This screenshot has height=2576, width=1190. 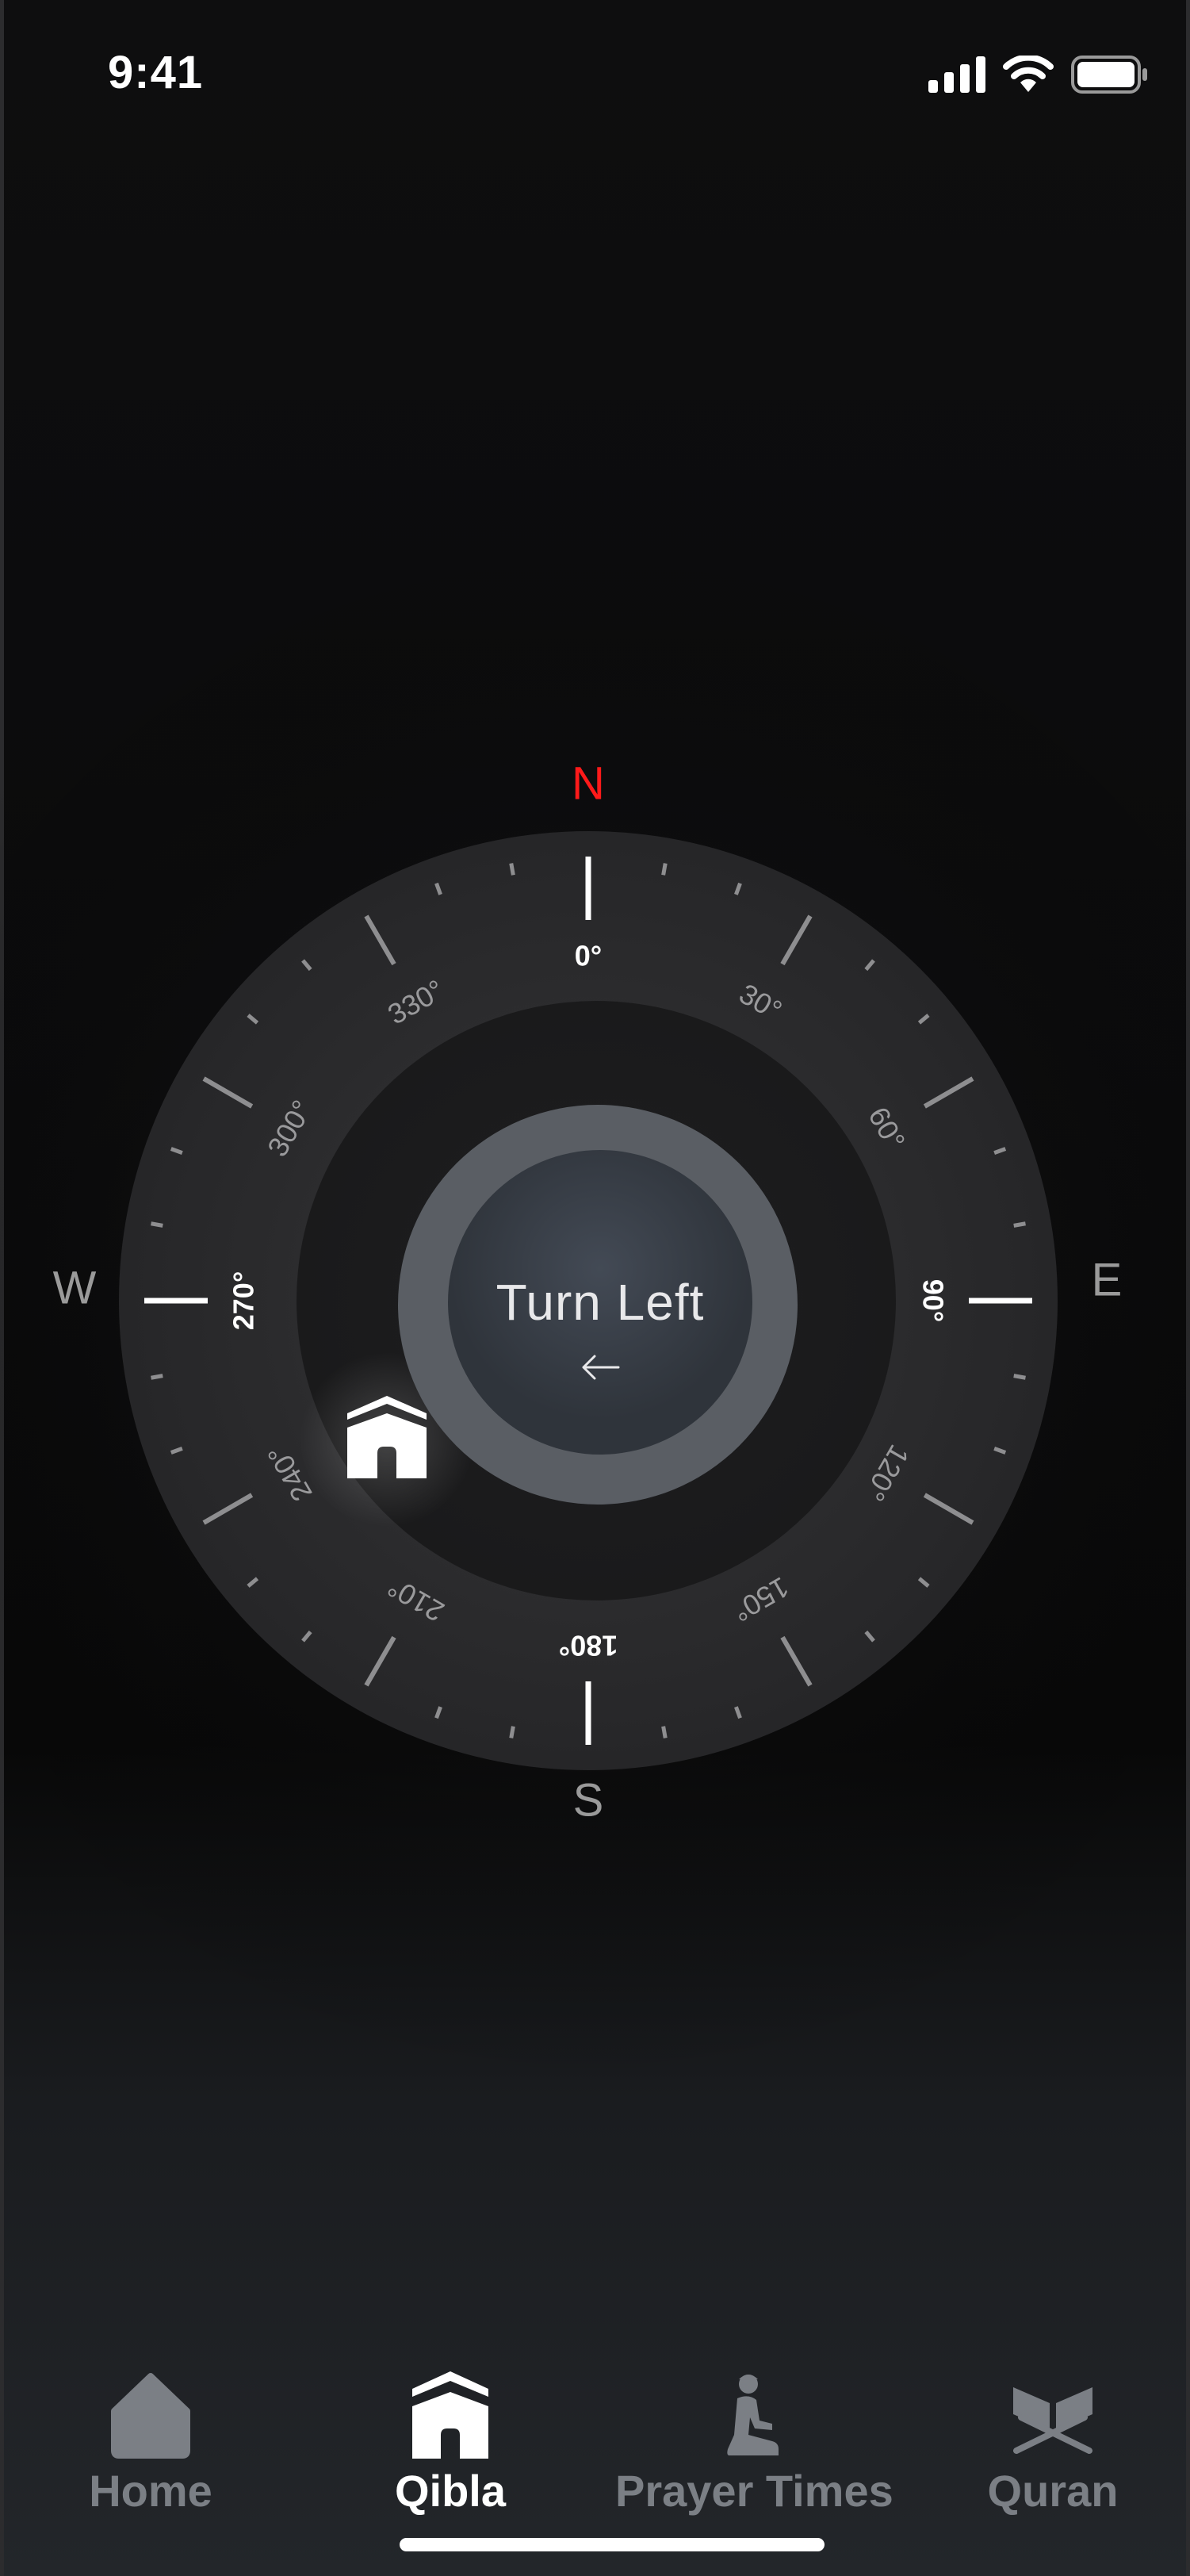 I want to click on tab-qibla: Qibla, so click(x=450, y=2435).